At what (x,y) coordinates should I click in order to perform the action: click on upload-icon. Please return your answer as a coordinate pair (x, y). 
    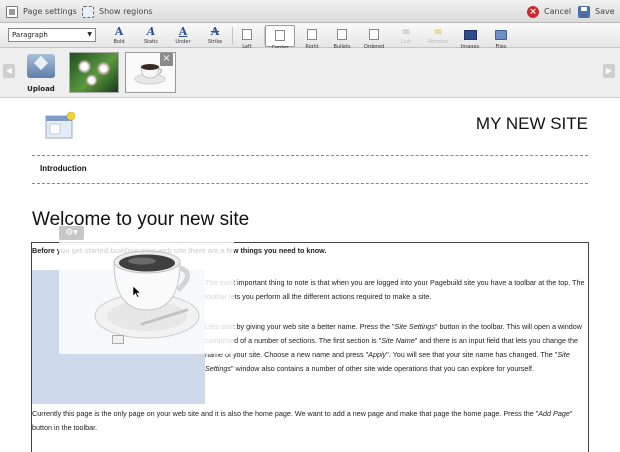
    Looking at the image, I should click on (41, 66).